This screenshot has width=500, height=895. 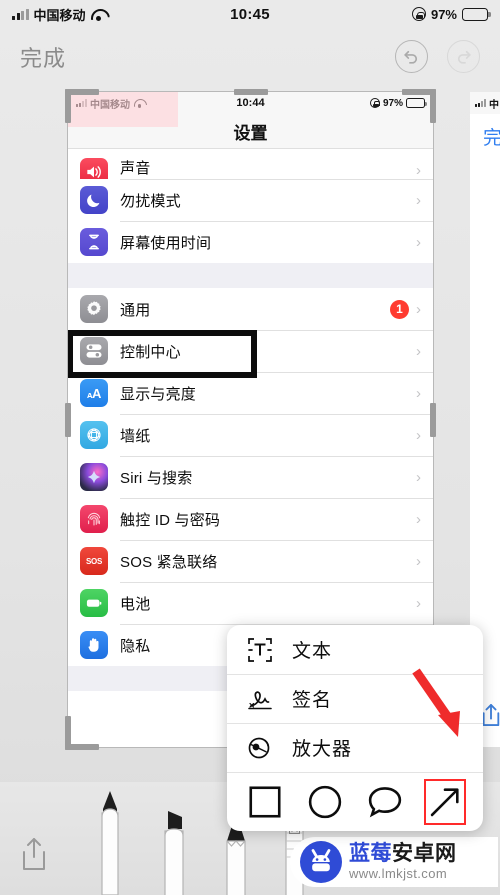 What do you see at coordinates (135, 168) in the screenshot?
I see `settings-row-label: 声音` at bounding box center [135, 168].